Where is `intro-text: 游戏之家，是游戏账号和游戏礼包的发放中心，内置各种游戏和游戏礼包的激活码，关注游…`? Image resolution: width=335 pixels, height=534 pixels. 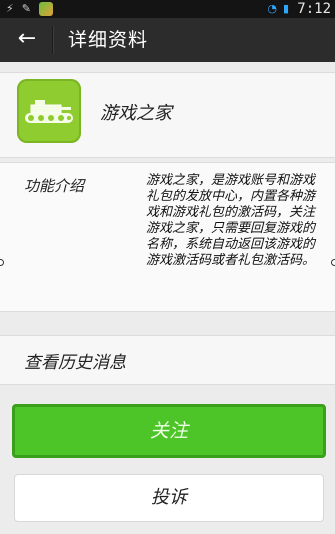
intro-text: 游戏之家，是游戏账号和游戏礼包的发放中心，内置各种游戏和游戏礼包的激活码，关注游… is located at coordinates (231, 220).